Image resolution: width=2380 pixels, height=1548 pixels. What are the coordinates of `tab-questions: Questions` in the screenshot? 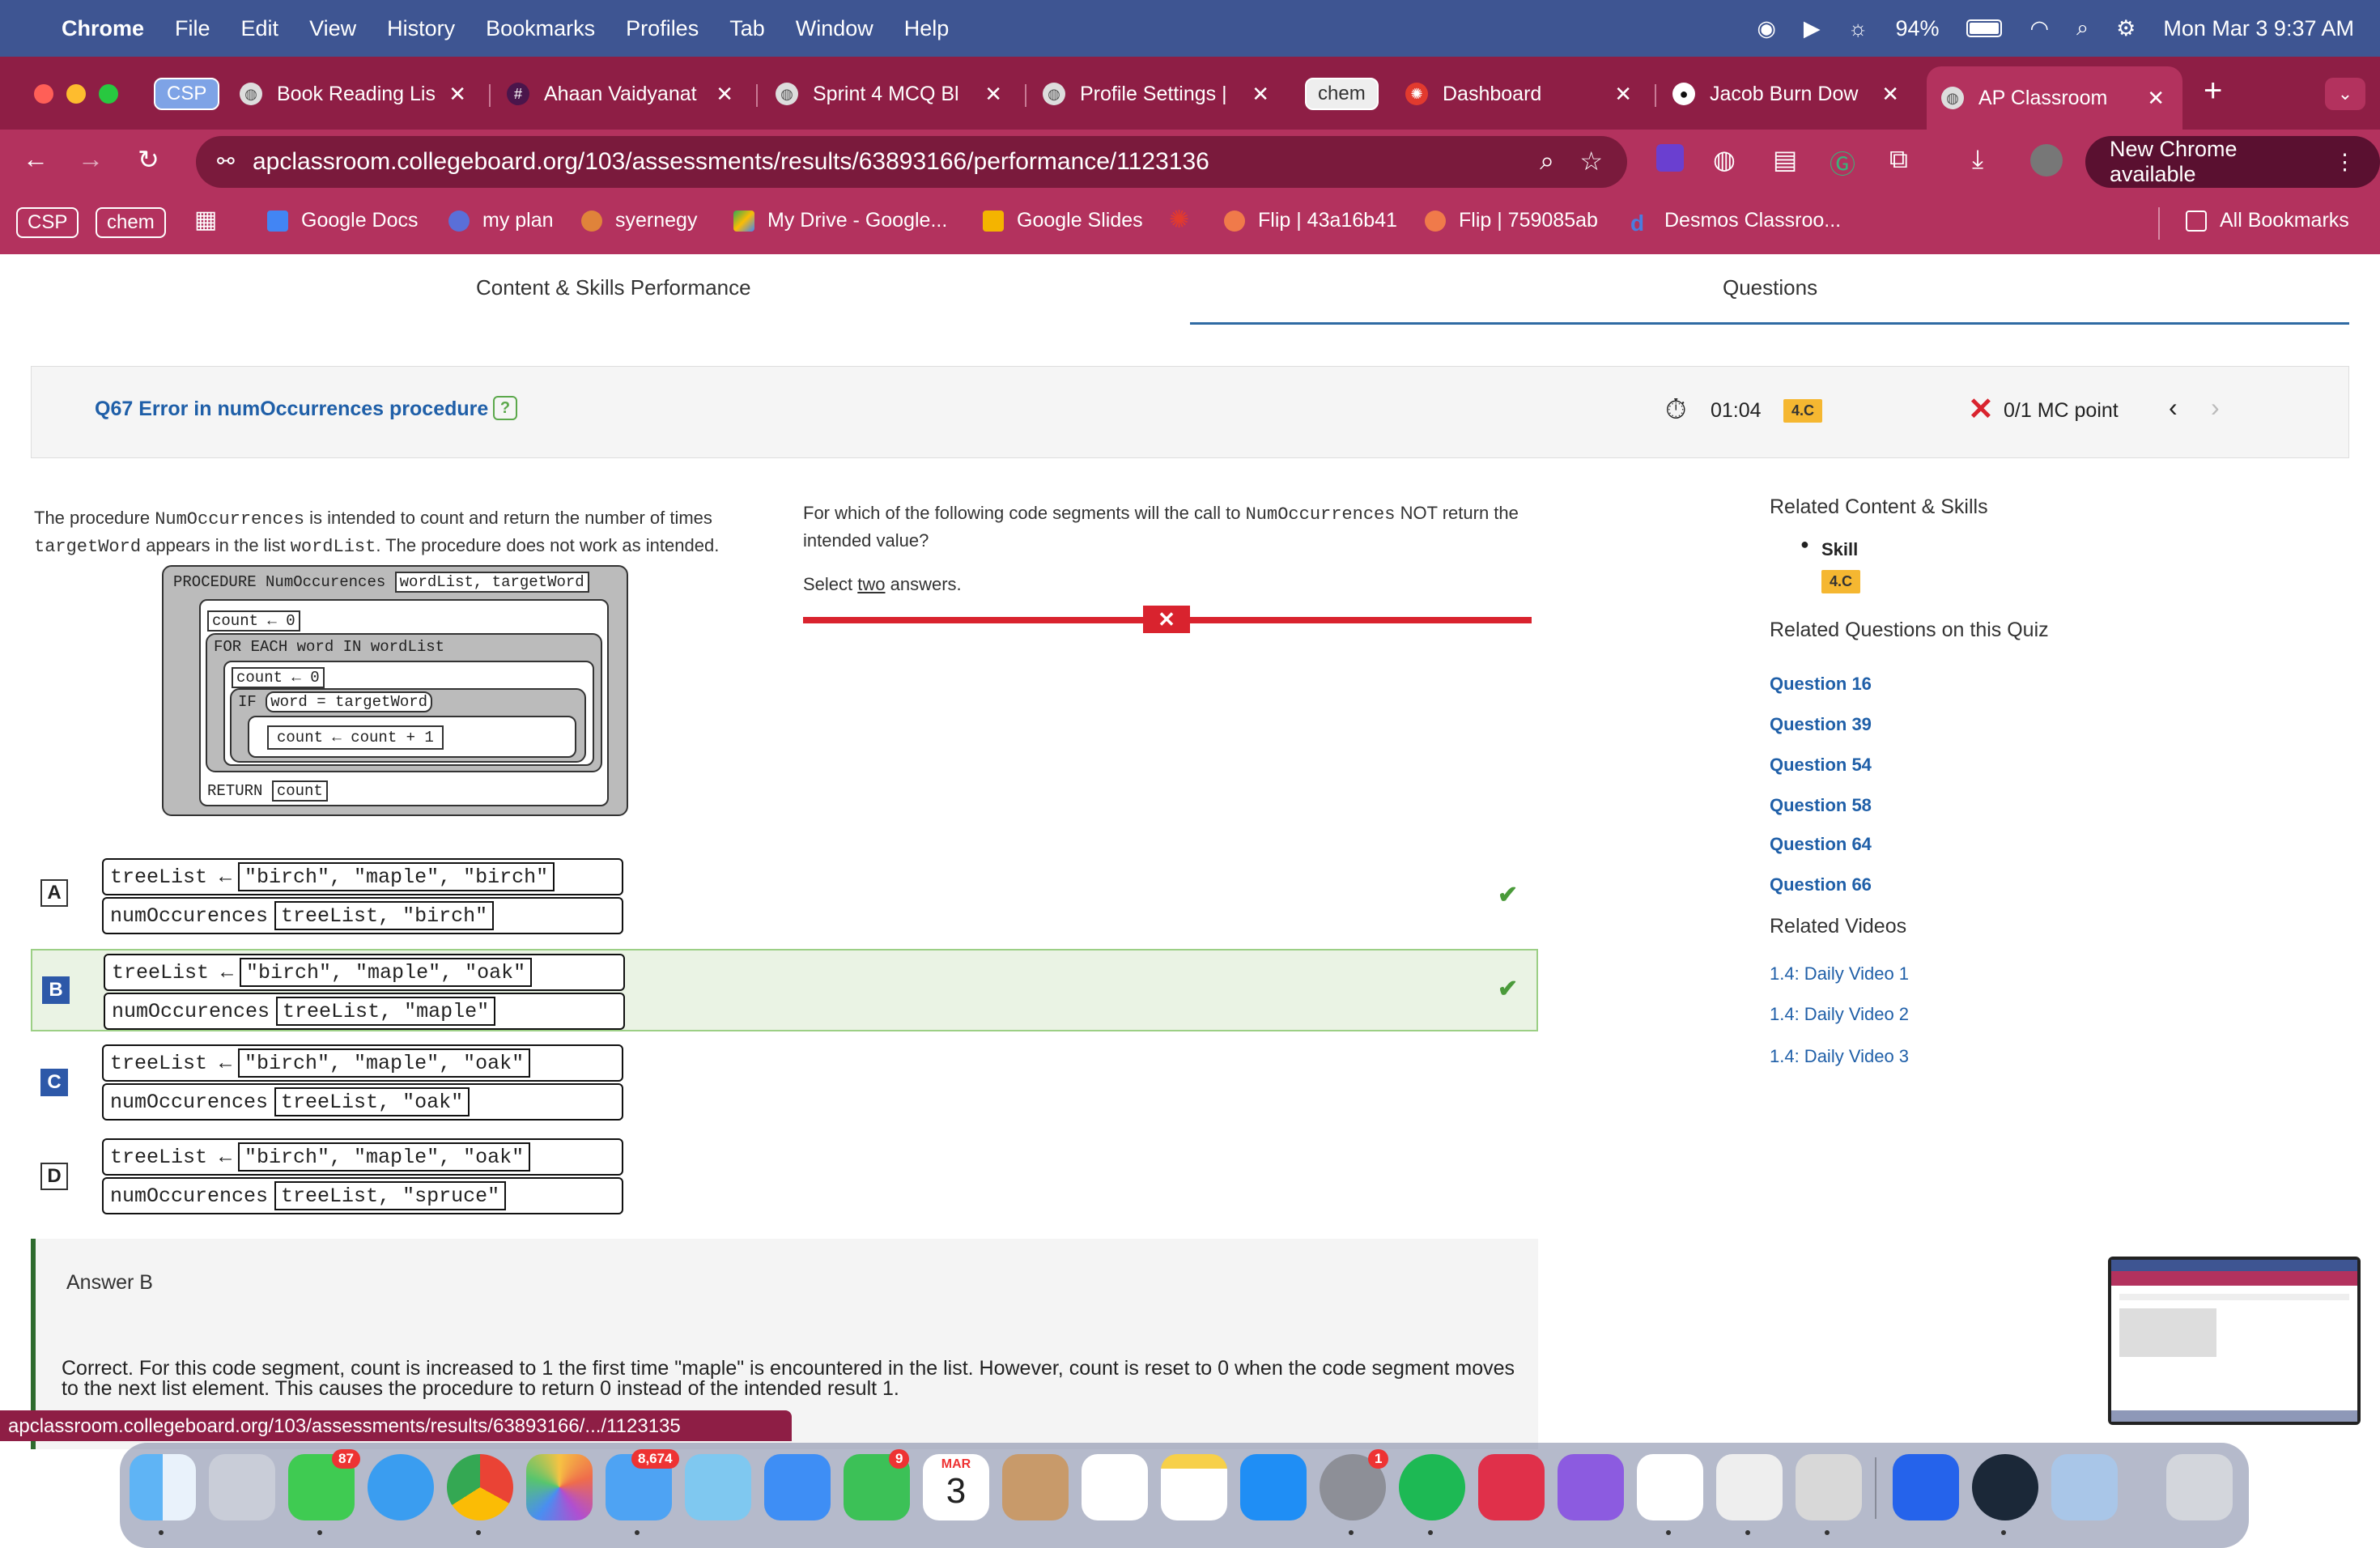 It's located at (1770, 288).